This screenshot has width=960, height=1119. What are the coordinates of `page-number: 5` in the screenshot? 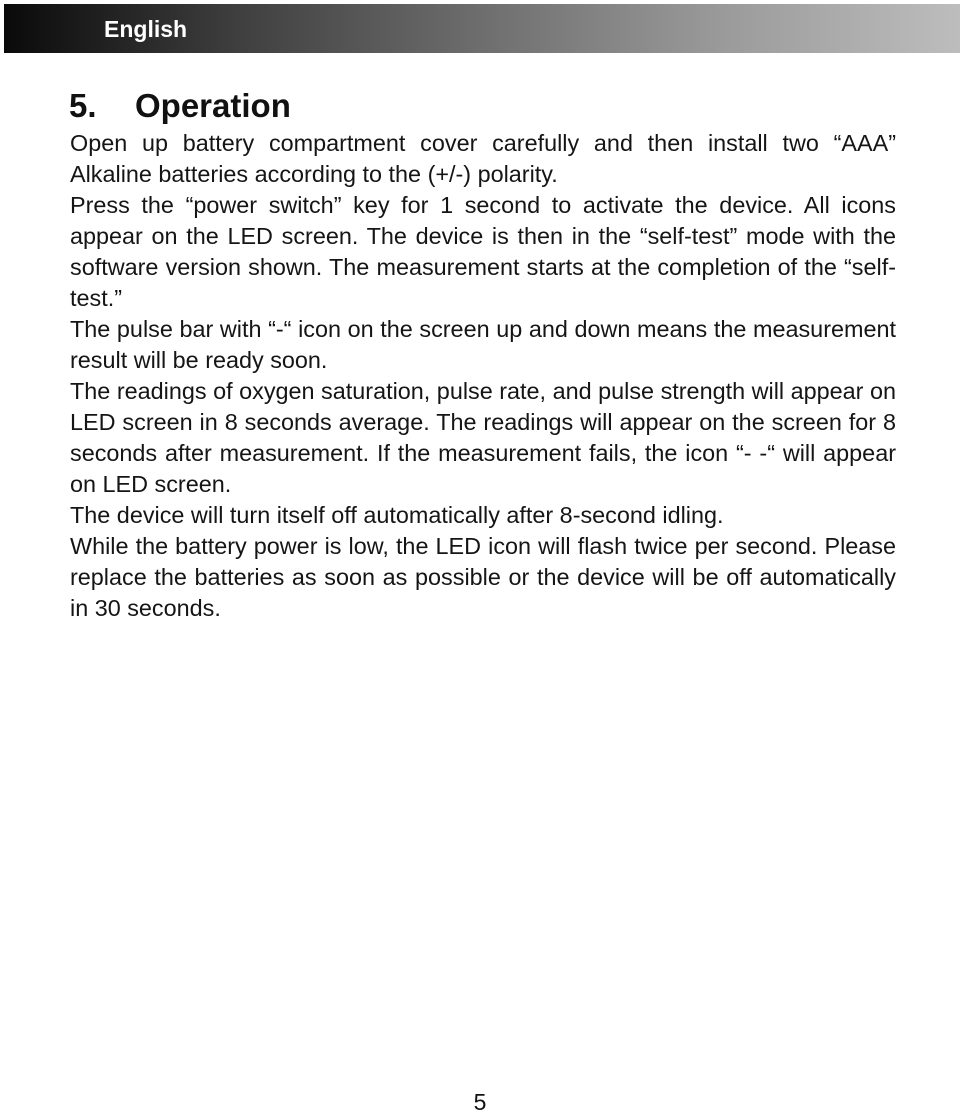 It's located at (480, 1102).